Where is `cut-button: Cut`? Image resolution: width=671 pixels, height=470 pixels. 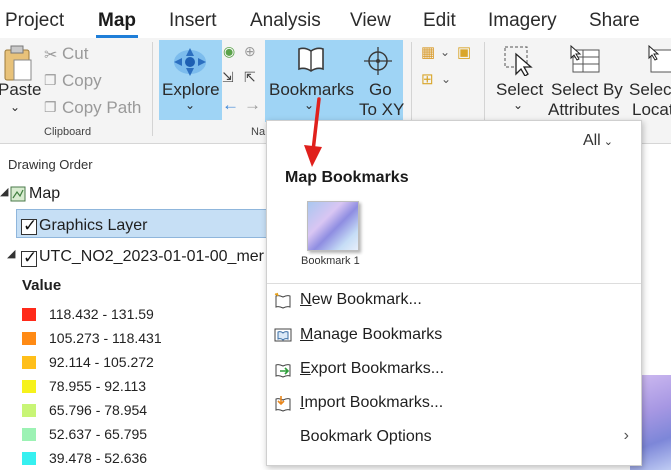
cut-button: Cut is located at coordinates (75, 54).